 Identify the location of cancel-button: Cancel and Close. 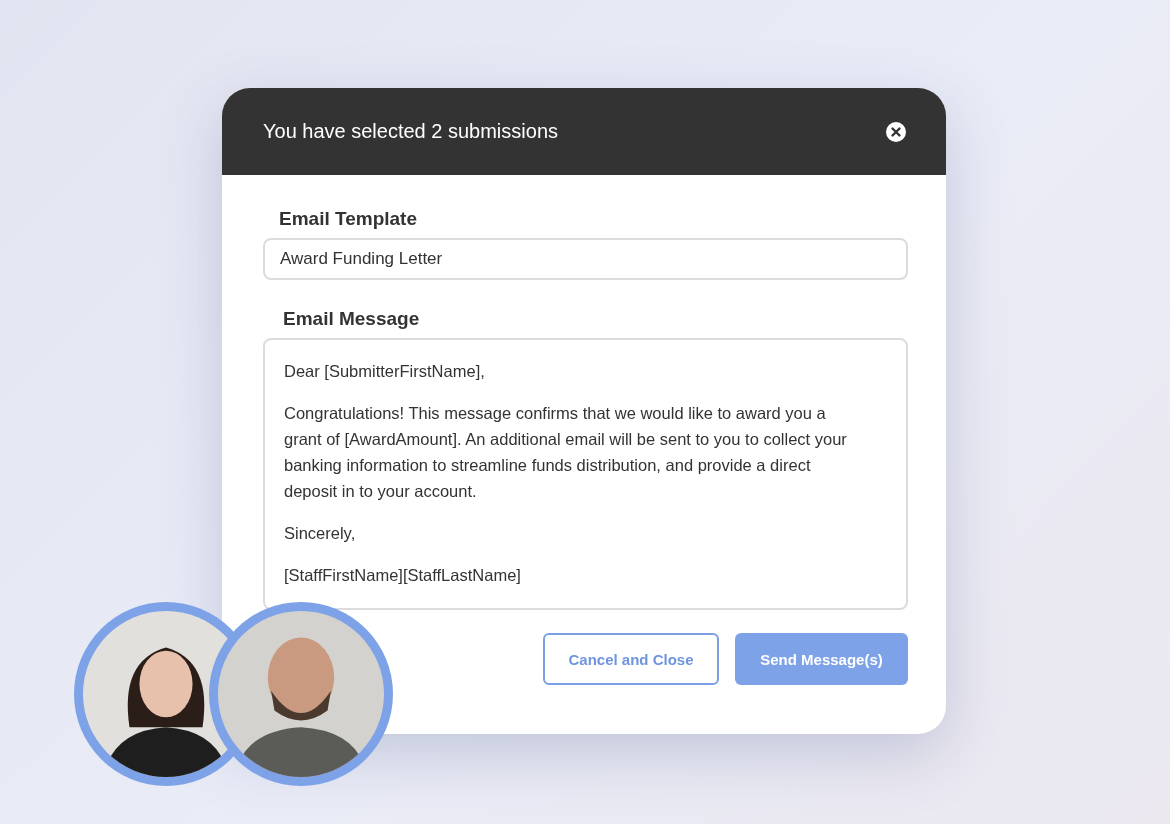
(631, 659).